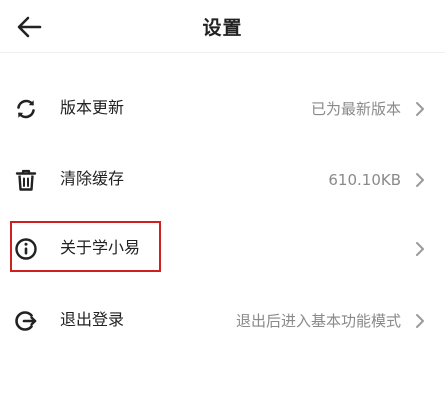 Image resolution: width=445 pixels, height=404 pixels. I want to click on settings-item-label: 清除缓存, so click(92, 178).